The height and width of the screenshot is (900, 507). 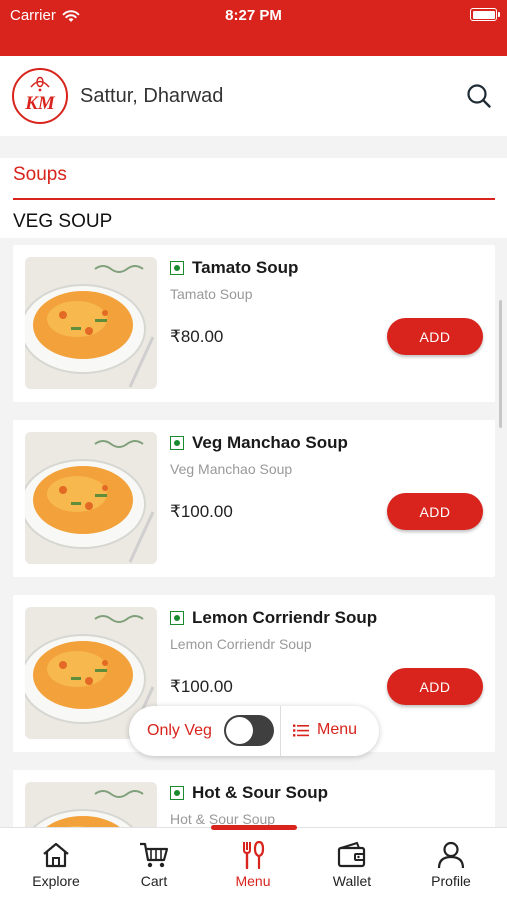 I want to click on item-name: Veg Manchao Soup, so click(x=270, y=442).